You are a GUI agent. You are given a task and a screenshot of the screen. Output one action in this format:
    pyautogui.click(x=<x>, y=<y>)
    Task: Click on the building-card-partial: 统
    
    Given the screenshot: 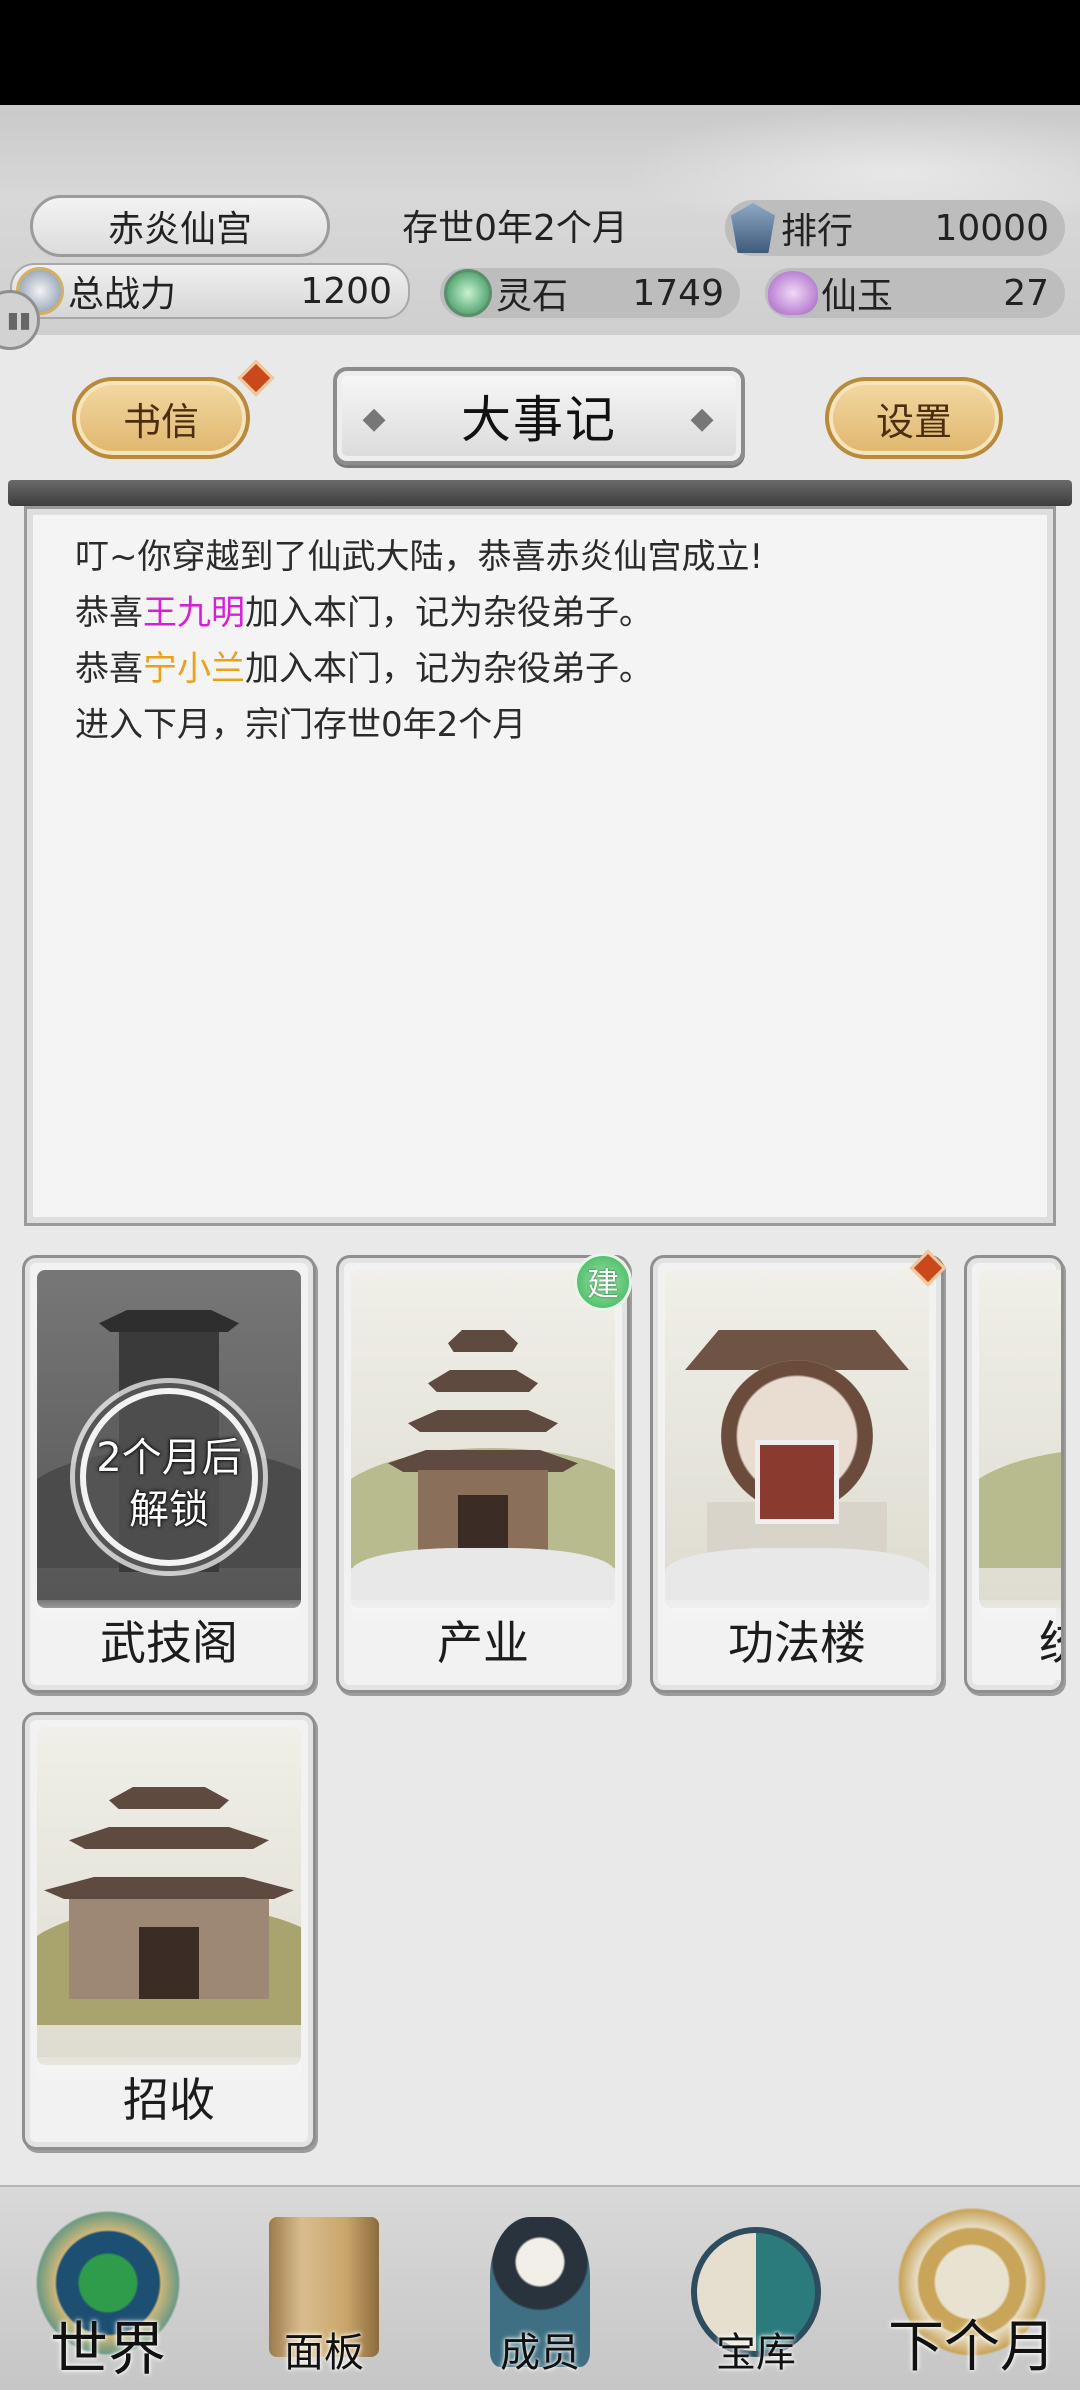 What is the action you would take?
    pyautogui.click(x=1014, y=1474)
    